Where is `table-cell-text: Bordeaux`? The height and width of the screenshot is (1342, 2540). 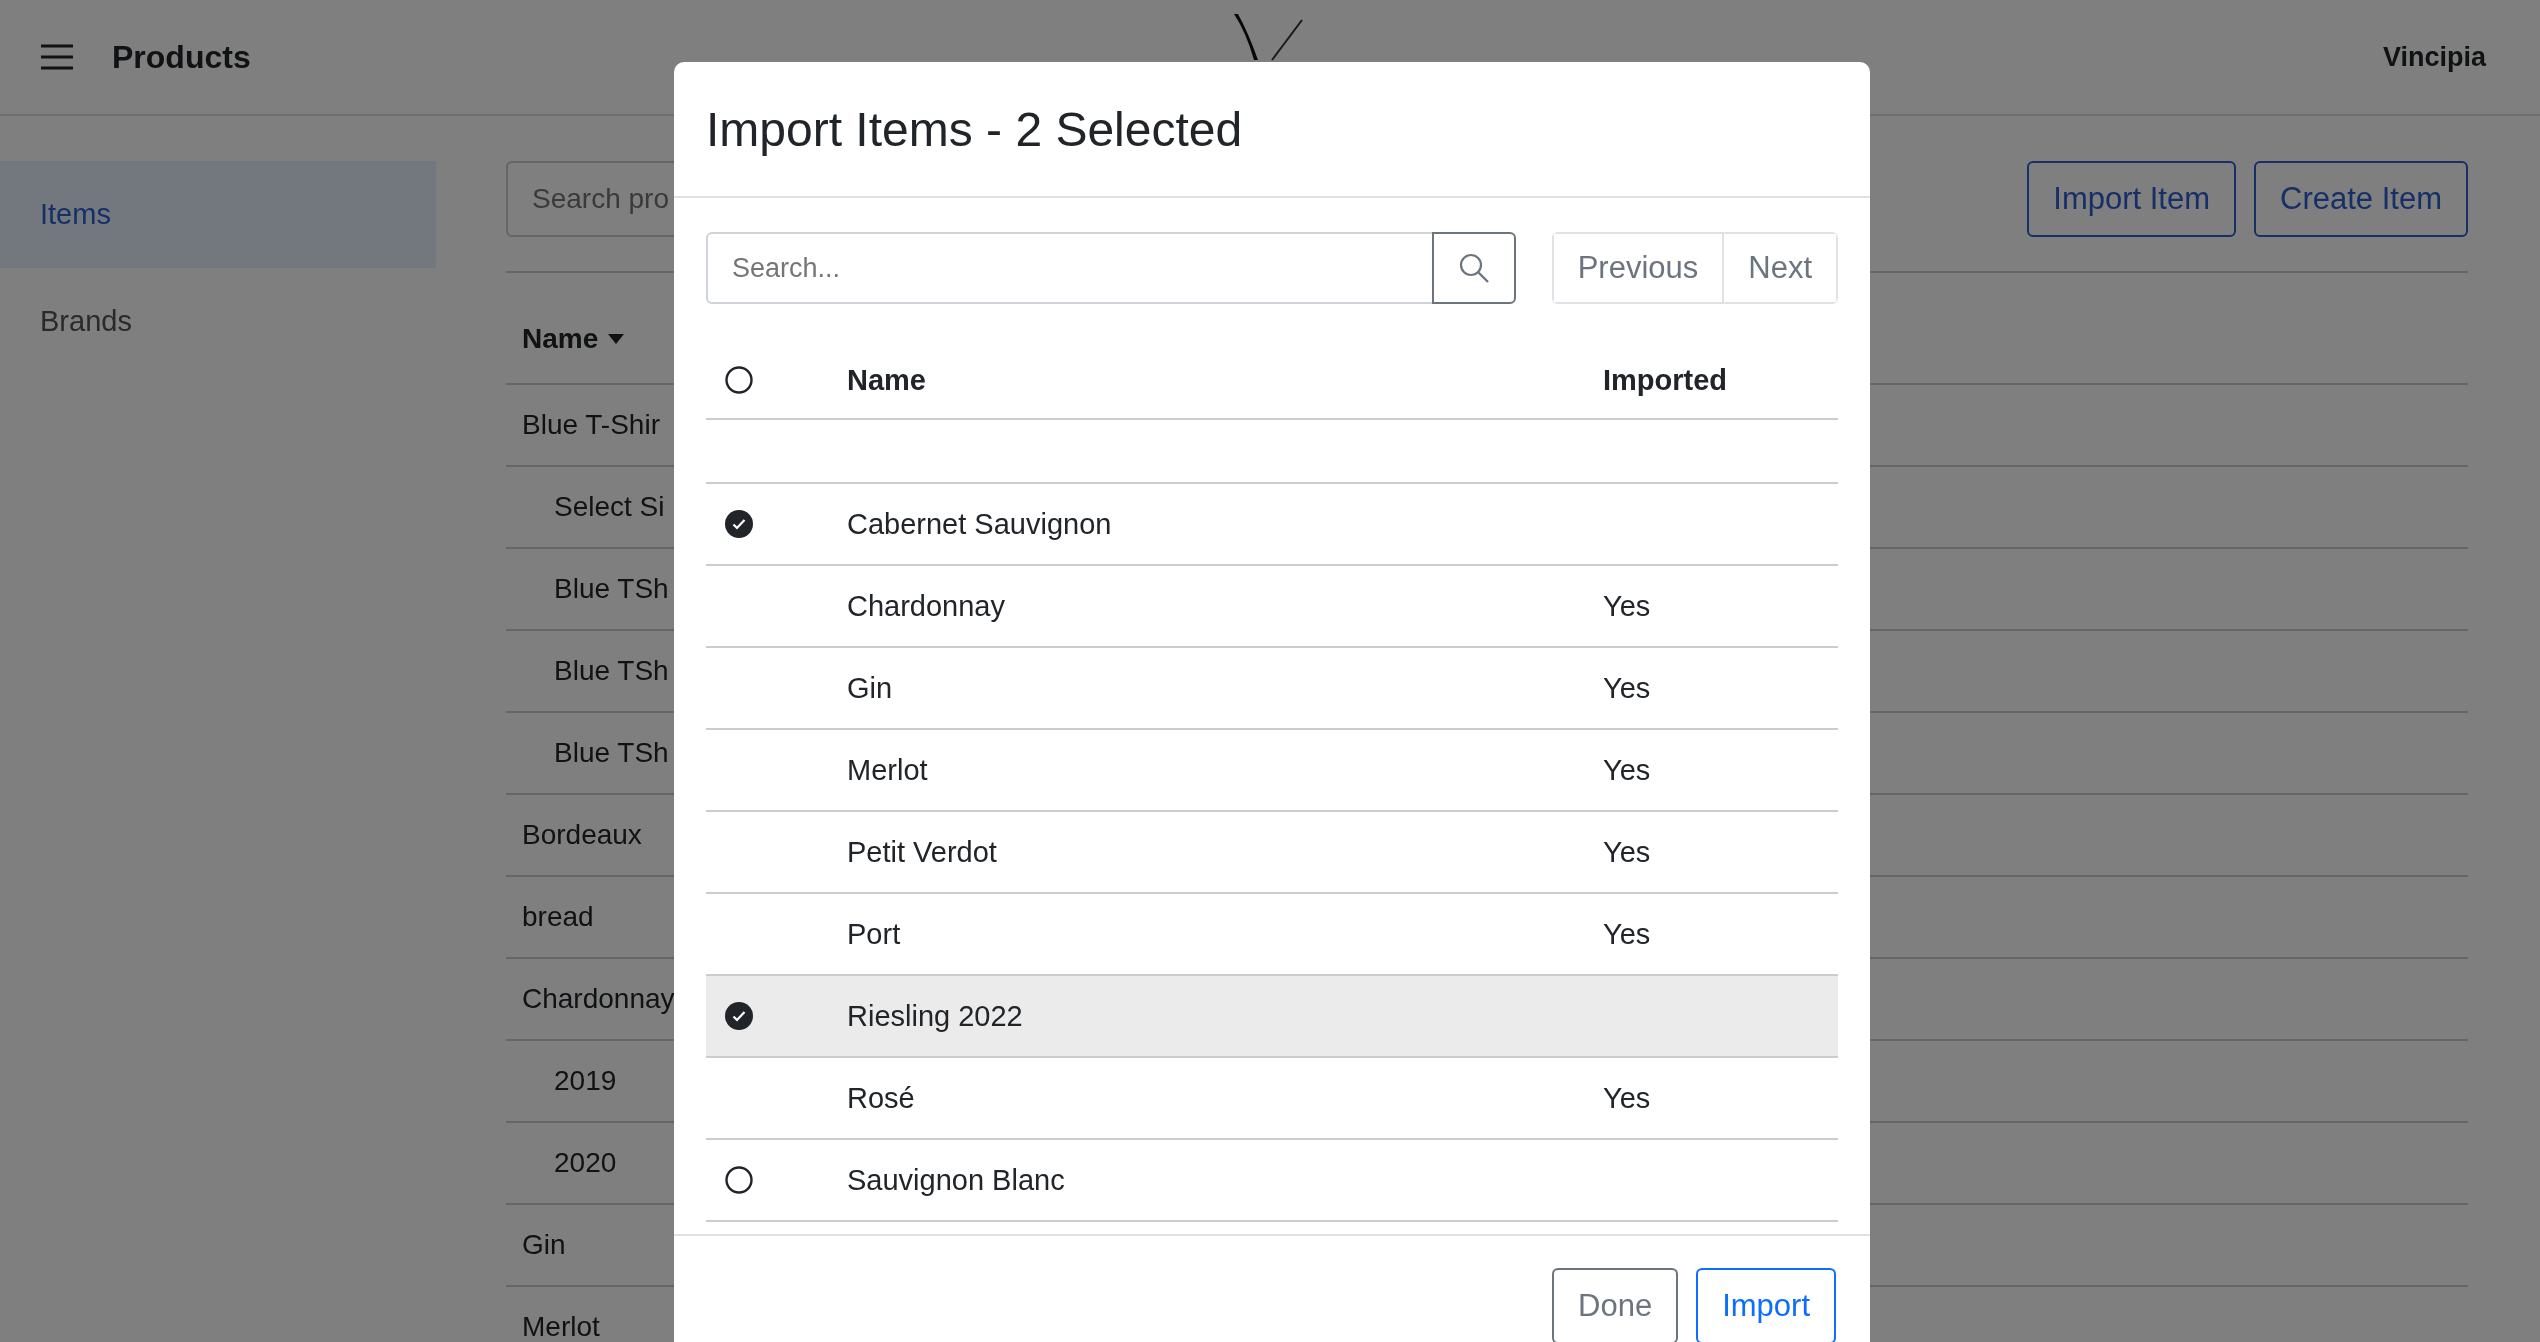
table-cell-text: Bordeaux is located at coordinates (581, 835).